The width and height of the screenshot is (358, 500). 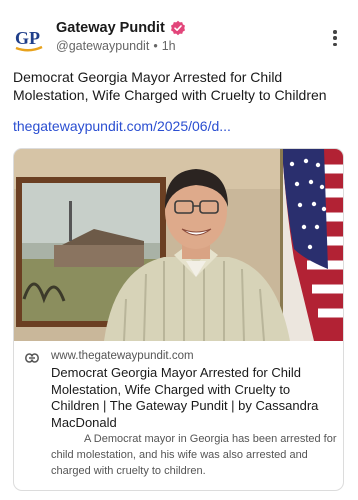 What do you see at coordinates (335, 38) in the screenshot?
I see `more-vertical-icon` at bounding box center [335, 38].